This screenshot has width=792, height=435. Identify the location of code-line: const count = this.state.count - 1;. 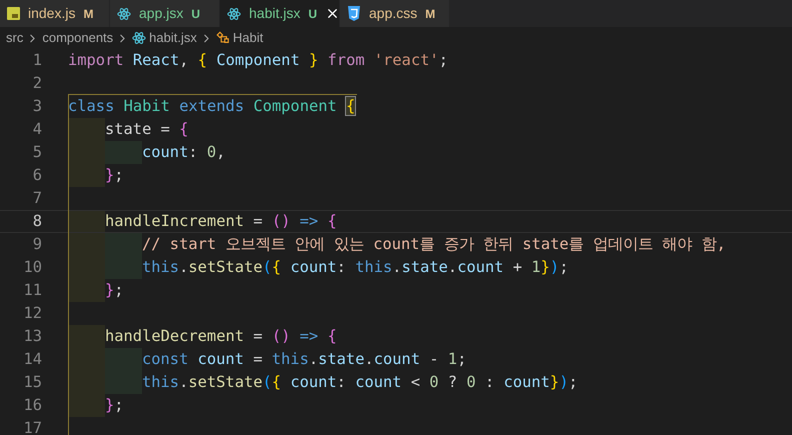
(304, 359).